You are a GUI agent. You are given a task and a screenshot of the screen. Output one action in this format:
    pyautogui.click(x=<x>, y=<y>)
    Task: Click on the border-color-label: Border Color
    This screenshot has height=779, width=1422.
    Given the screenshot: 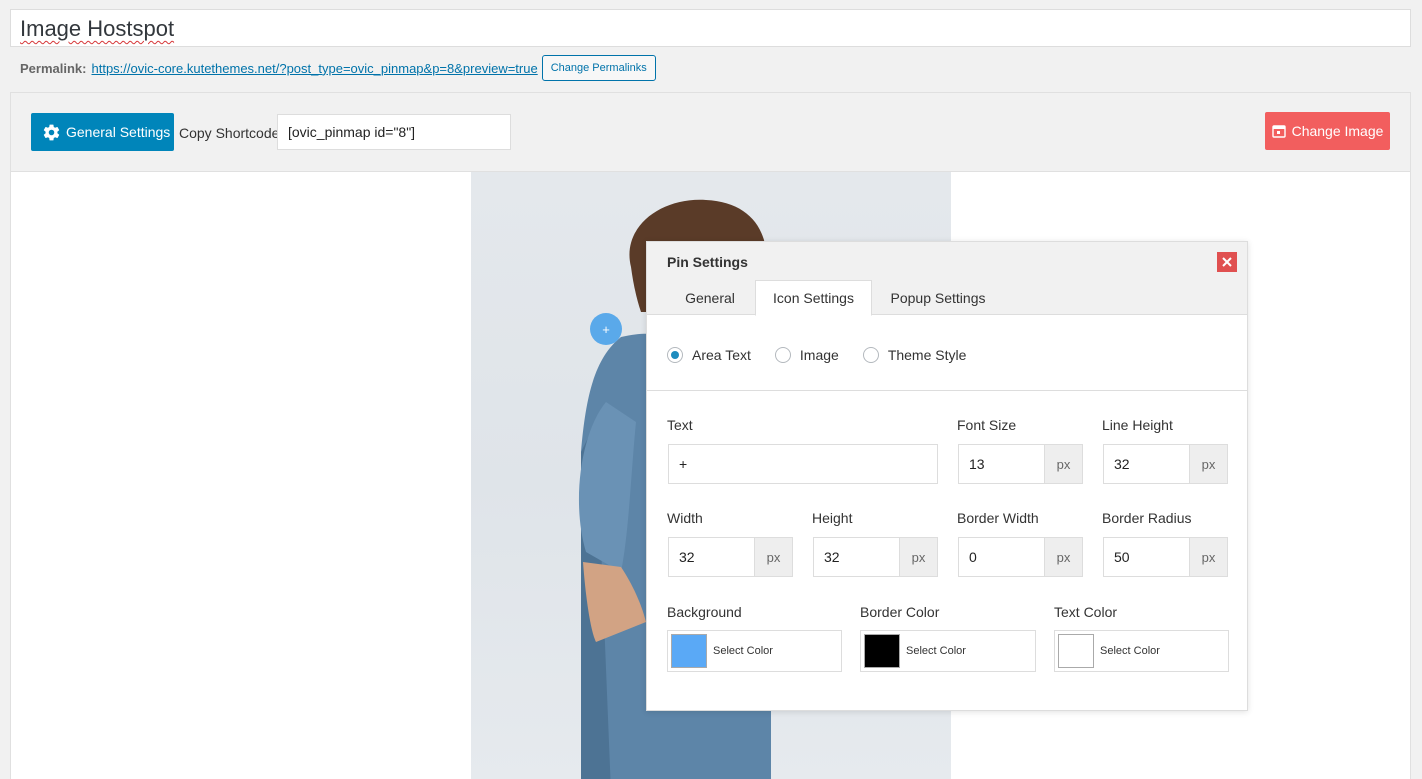 What is the action you would take?
    pyautogui.click(x=900, y=612)
    